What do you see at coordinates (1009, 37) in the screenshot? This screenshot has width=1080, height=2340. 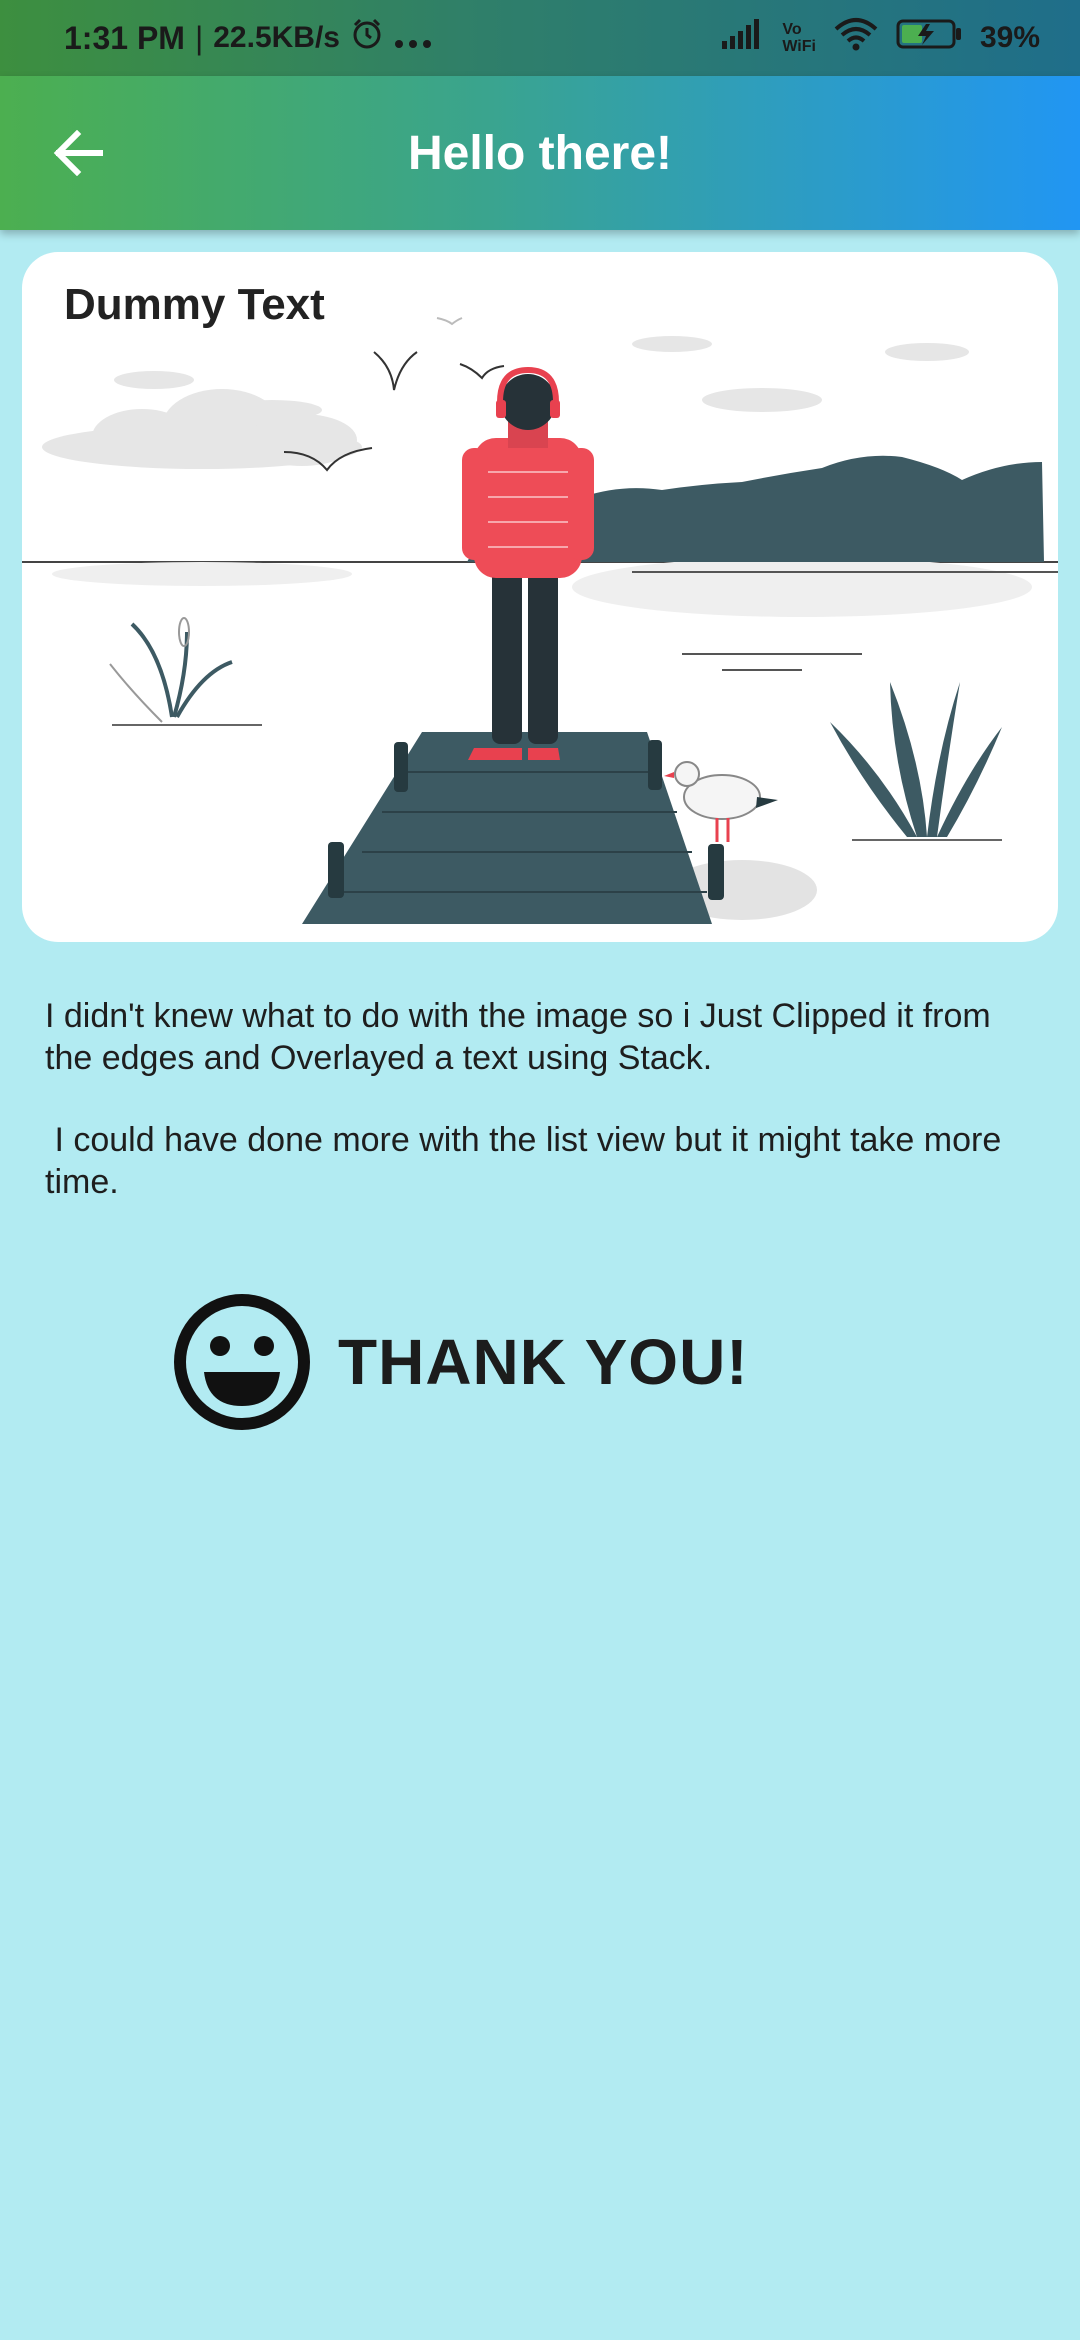 I see `battery-percent: 39%` at bounding box center [1009, 37].